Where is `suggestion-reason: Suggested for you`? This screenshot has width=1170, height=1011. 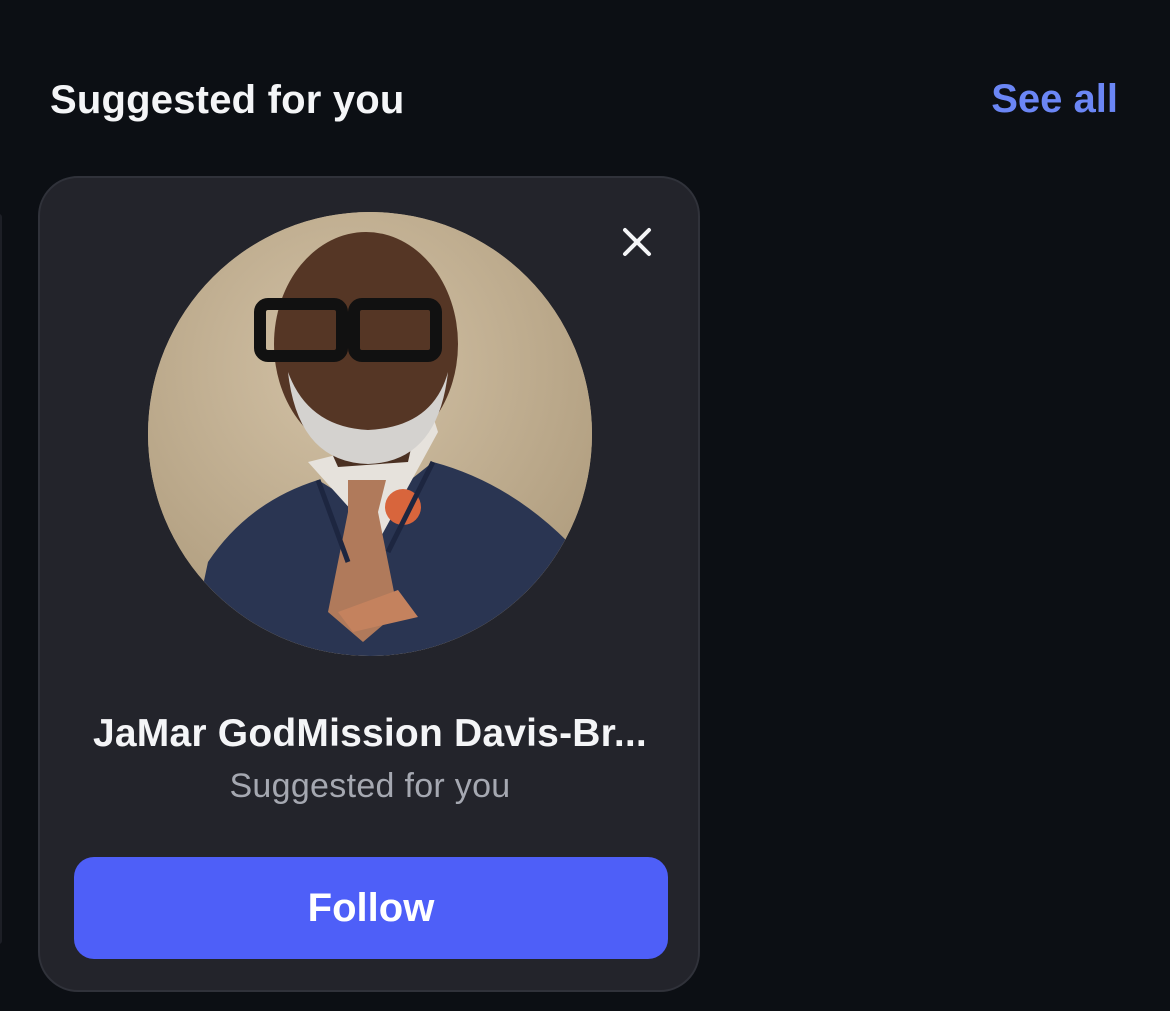
suggestion-reason: Suggested for you is located at coordinates (370, 786).